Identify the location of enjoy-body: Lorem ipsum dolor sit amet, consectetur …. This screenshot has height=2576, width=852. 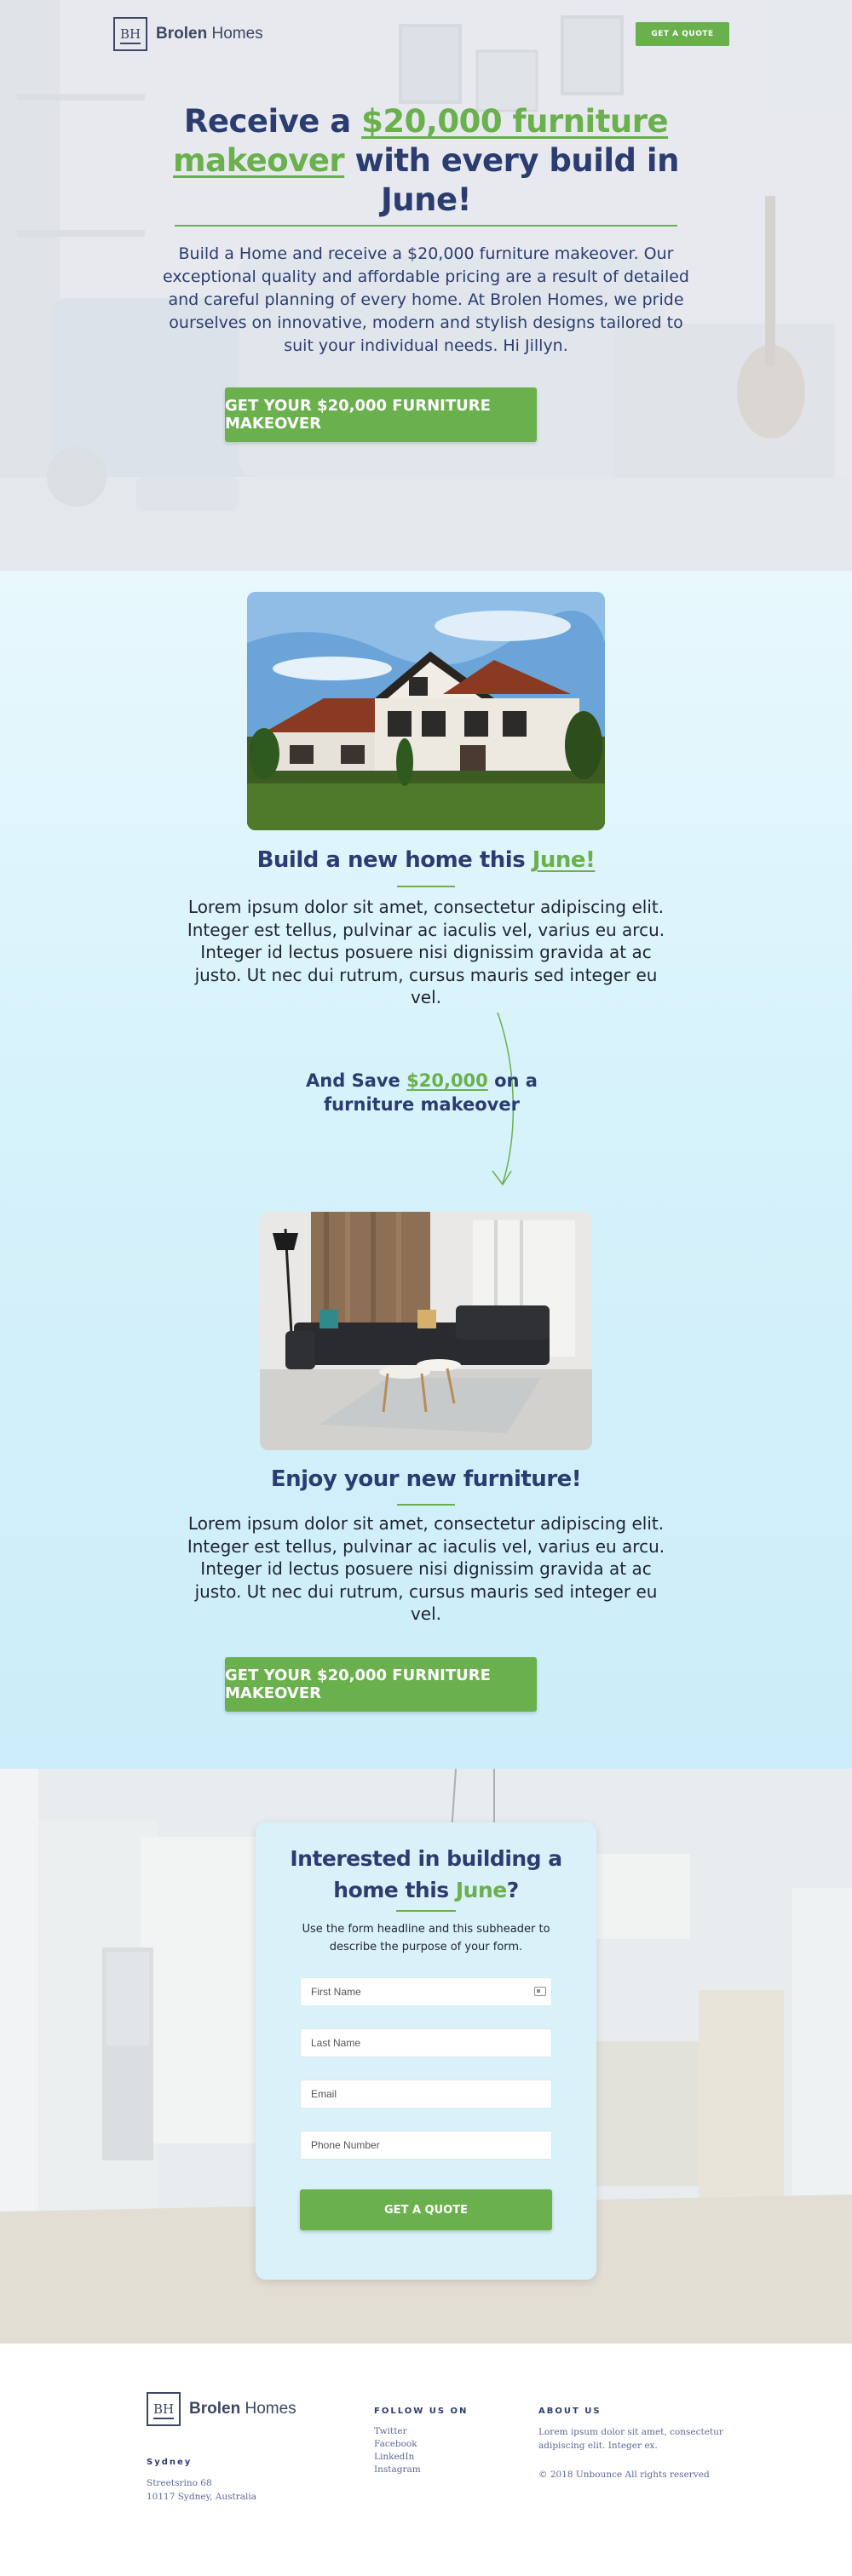
(426, 1568).